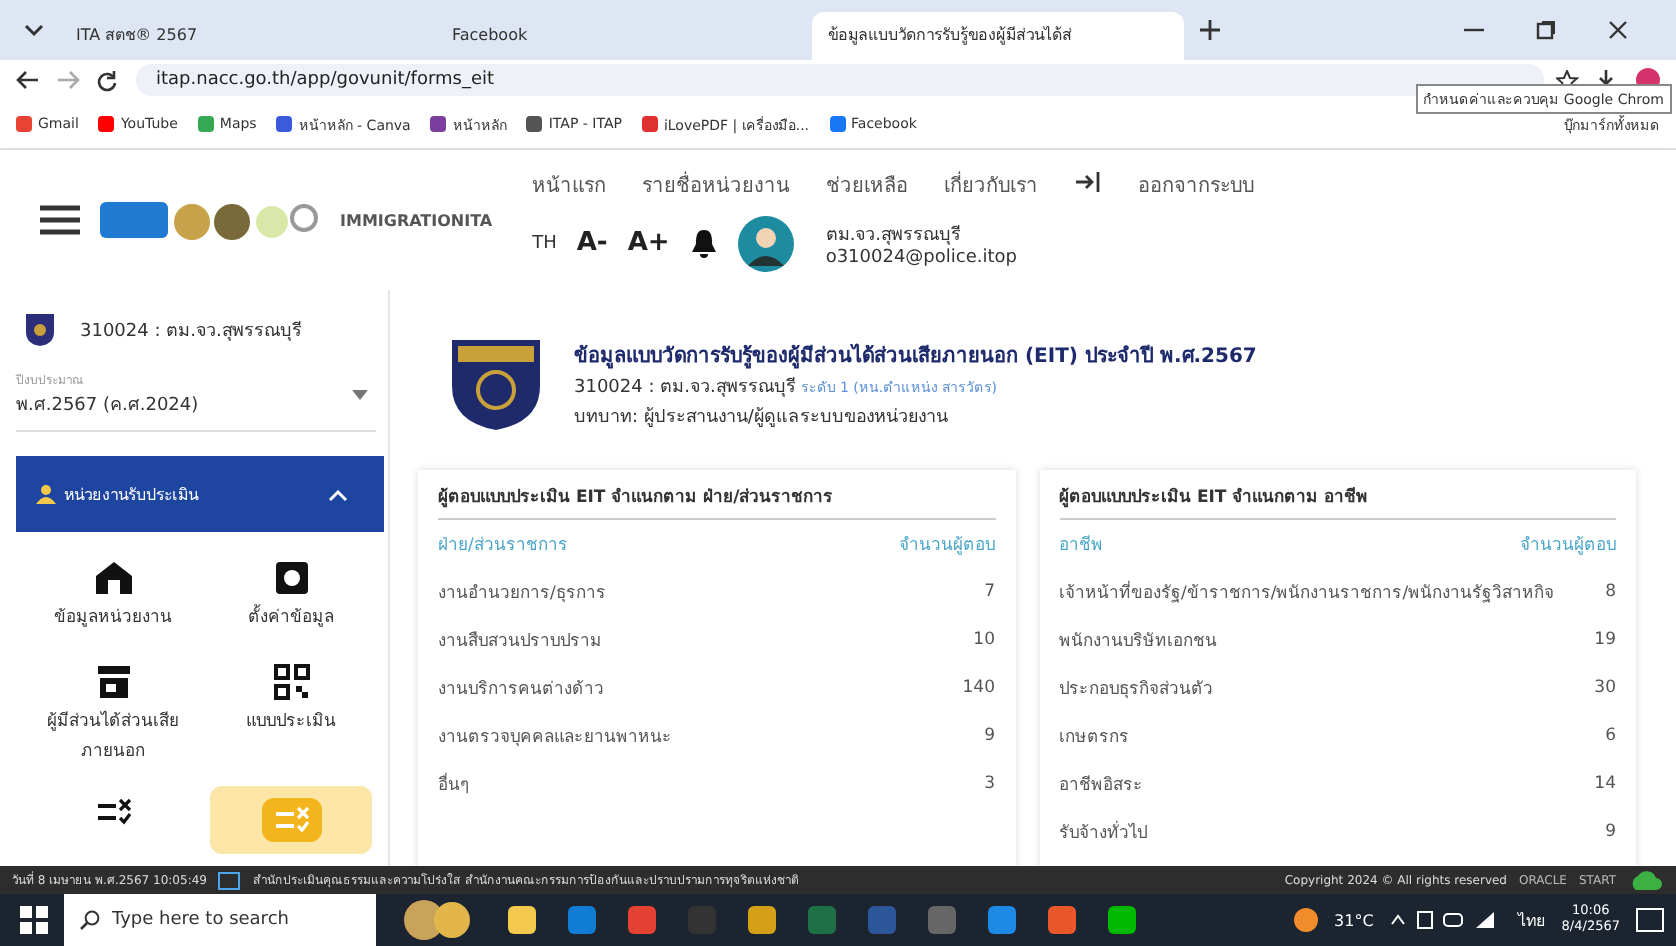 The width and height of the screenshot is (1676, 946). What do you see at coordinates (1650, 920) in the screenshot?
I see `notification-icon` at bounding box center [1650, 920].